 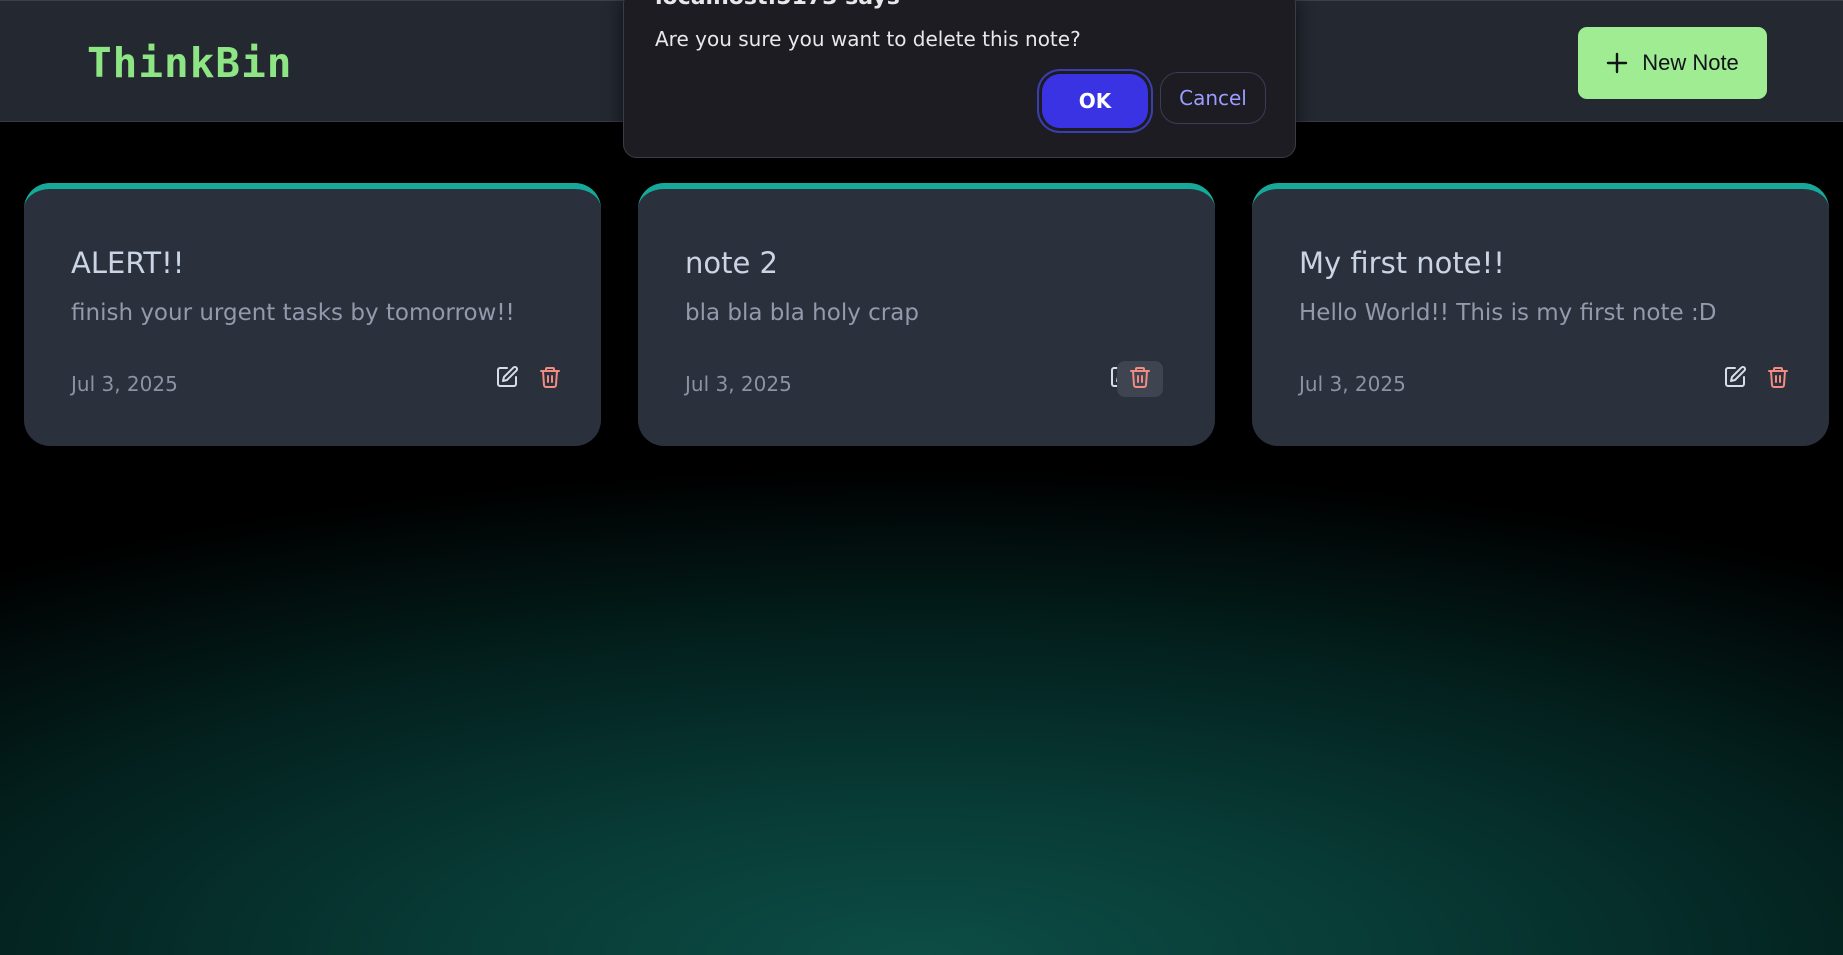 What do you see at coordinates (732, 263) in the screenshot?
I see `note-title: note 2` at bounding box center [732, 263].